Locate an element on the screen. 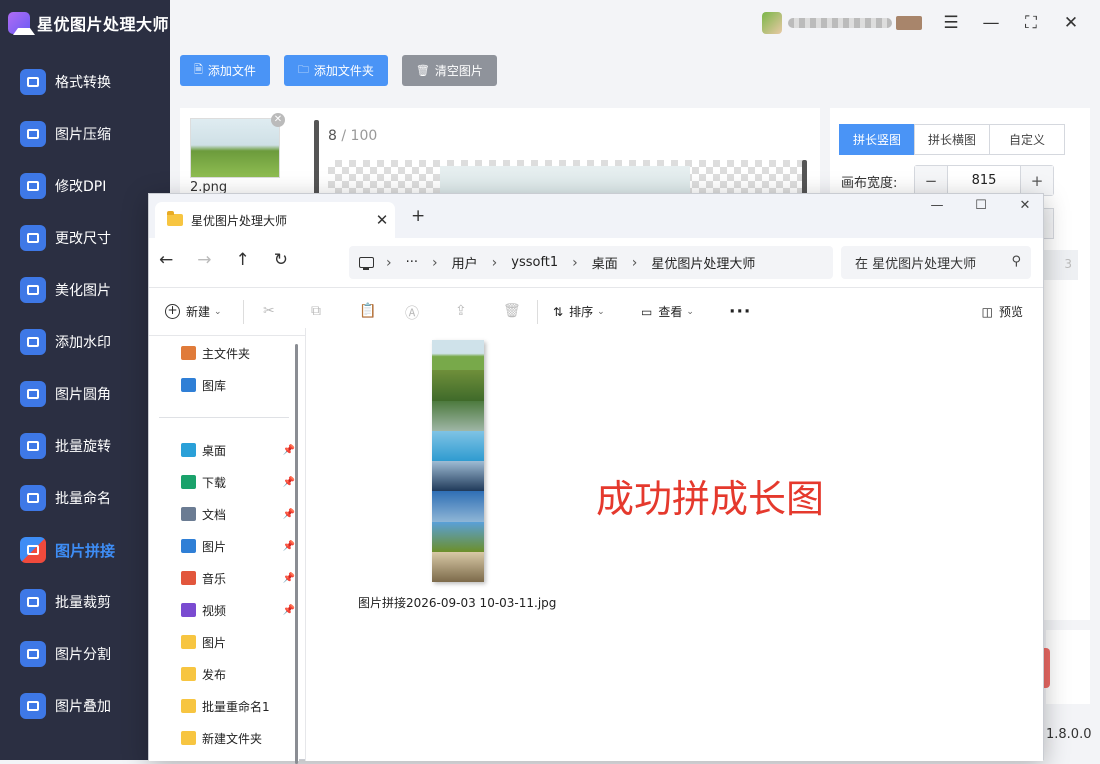 The height and width of the screenshot is (764, 1100). nav-item-6: 图片圆角 is located at coordinates (85, 394).